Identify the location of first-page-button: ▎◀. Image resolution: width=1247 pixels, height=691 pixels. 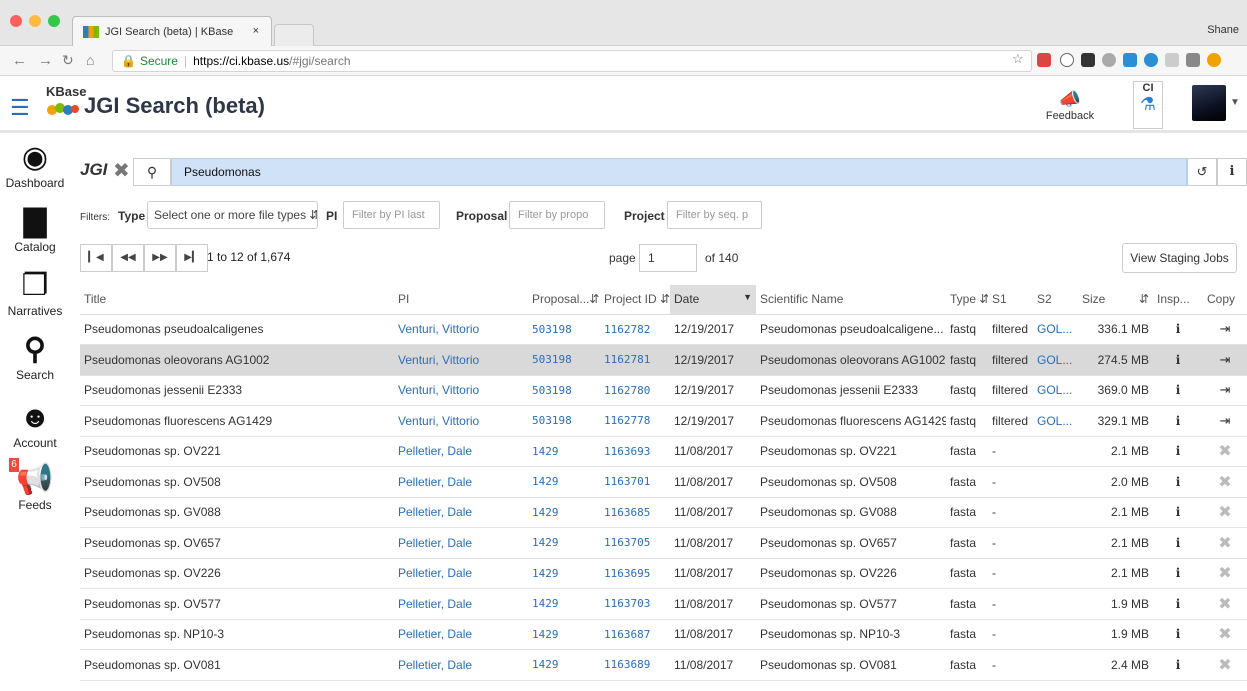
(96, 258).